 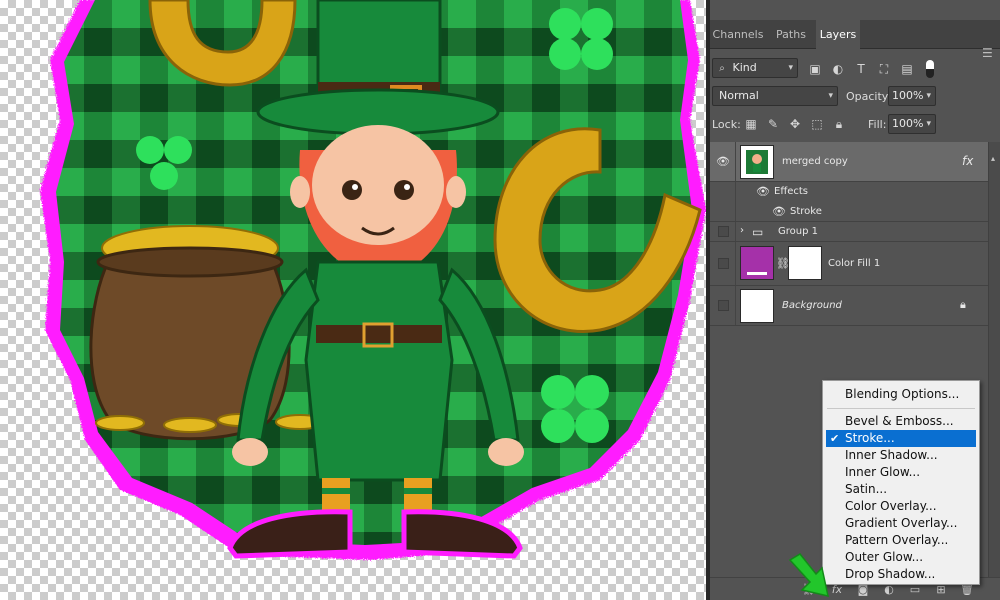 I want to click on blend-row: Normal ▾ Opacity: 100% ▾, so click(x=855, y=97).